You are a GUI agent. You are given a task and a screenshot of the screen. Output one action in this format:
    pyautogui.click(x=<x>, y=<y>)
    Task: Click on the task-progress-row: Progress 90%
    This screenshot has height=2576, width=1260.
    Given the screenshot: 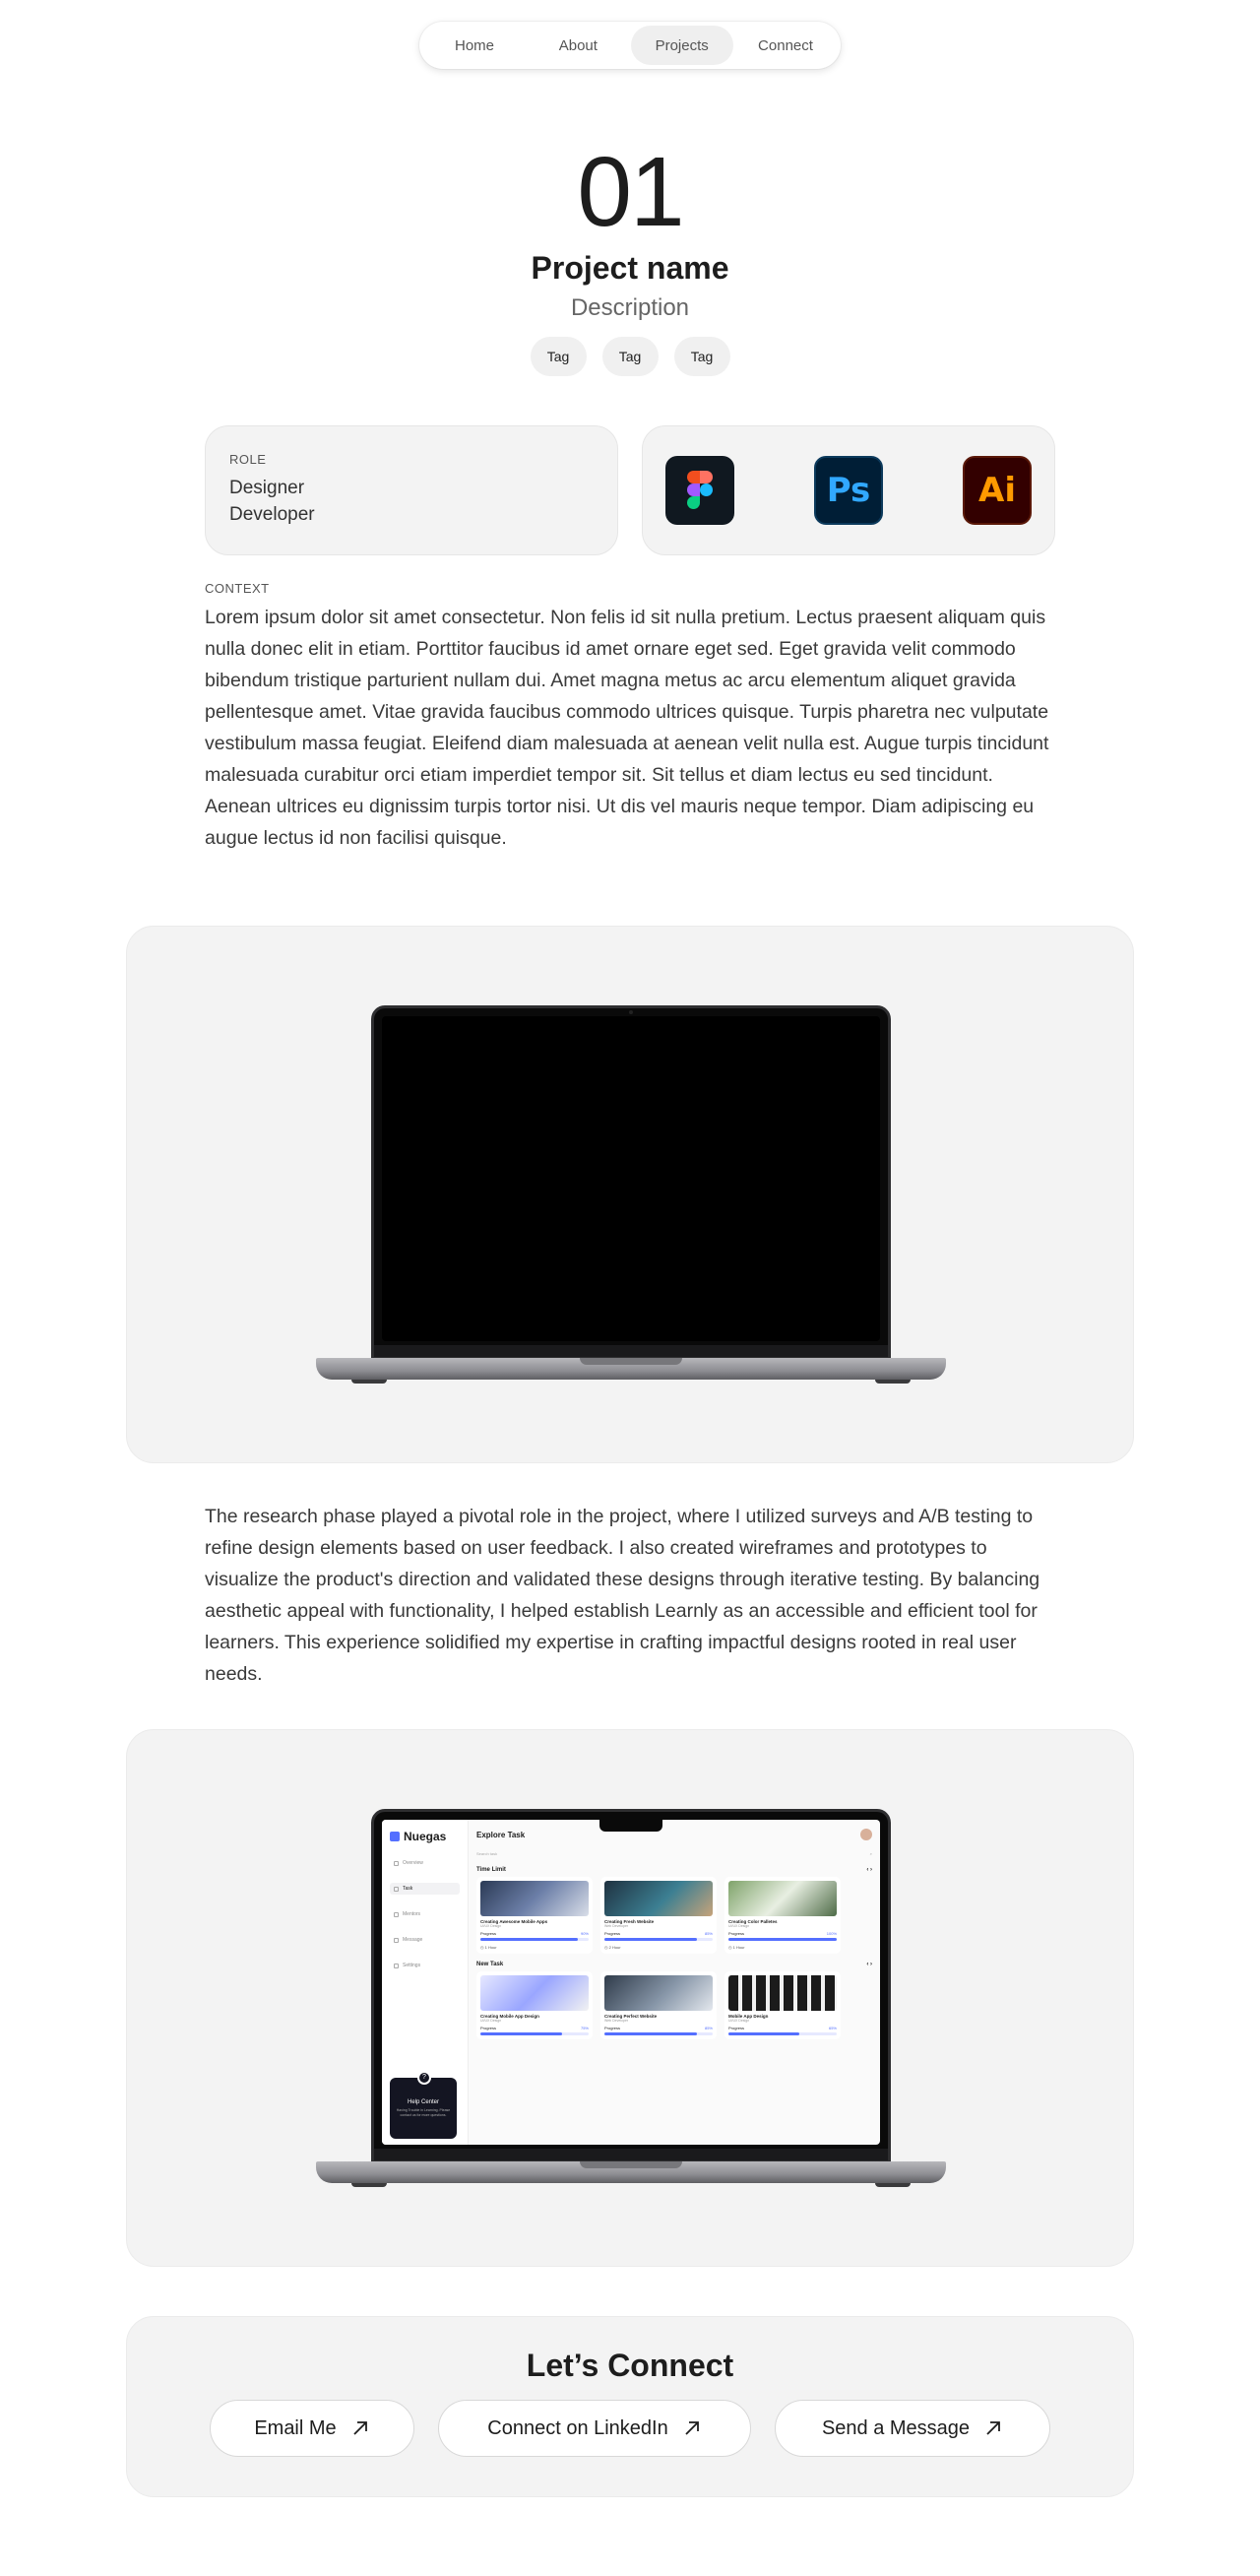 What is the action you would take?
    pyautogui.click(x=534, y=1933)
    